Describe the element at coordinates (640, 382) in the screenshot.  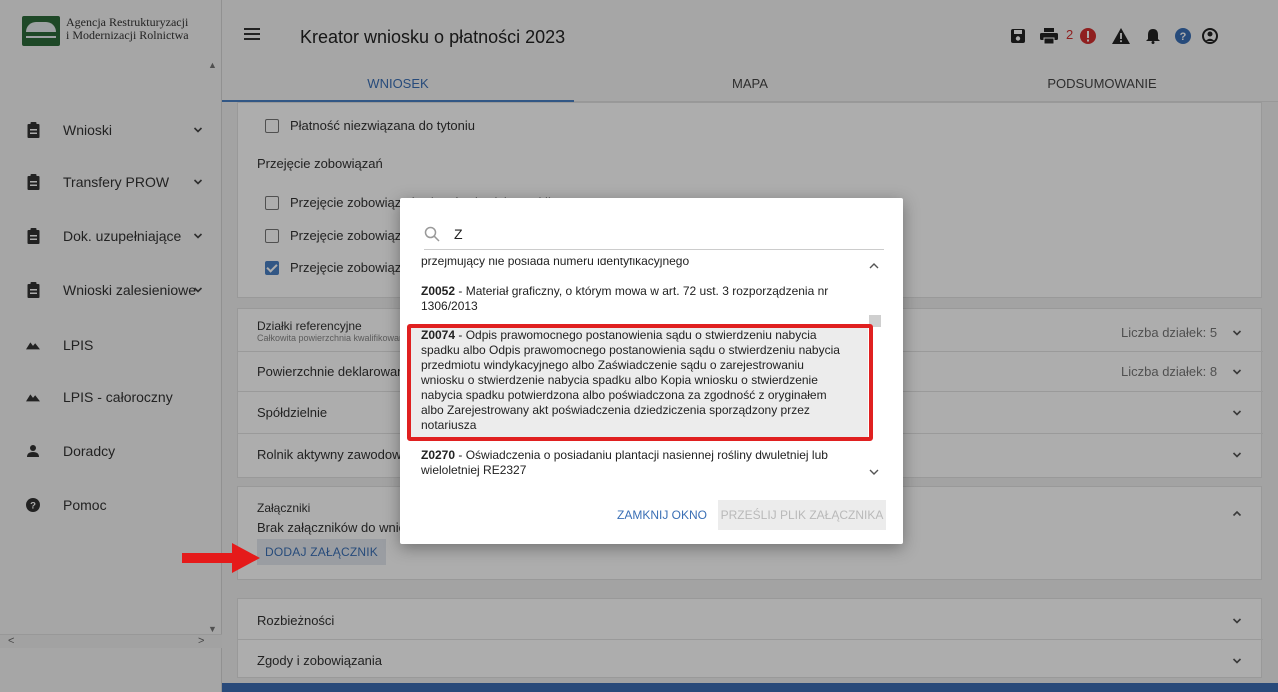
I see `highlight-annotation-box` at that location.